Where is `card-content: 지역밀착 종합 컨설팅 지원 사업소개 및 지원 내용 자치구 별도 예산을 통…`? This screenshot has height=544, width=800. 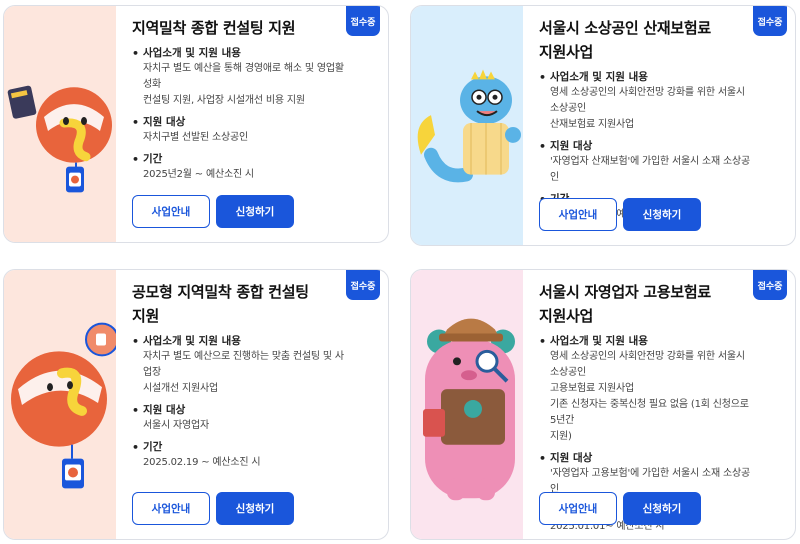 card-content: 지역밀착 종합 컨설팅 지원 사업소개 및 지원 내용 자치구 별도 예산을 통… is located at coordinates (240, 99).